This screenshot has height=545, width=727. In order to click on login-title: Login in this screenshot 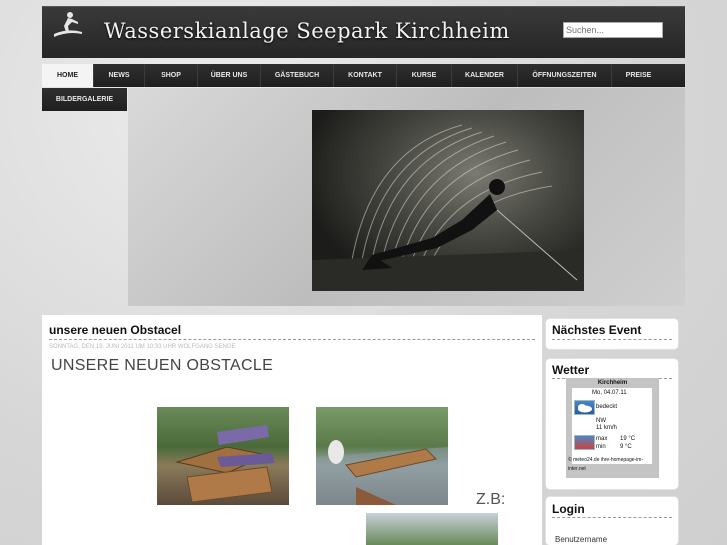, I will do `click(568, 509)`.